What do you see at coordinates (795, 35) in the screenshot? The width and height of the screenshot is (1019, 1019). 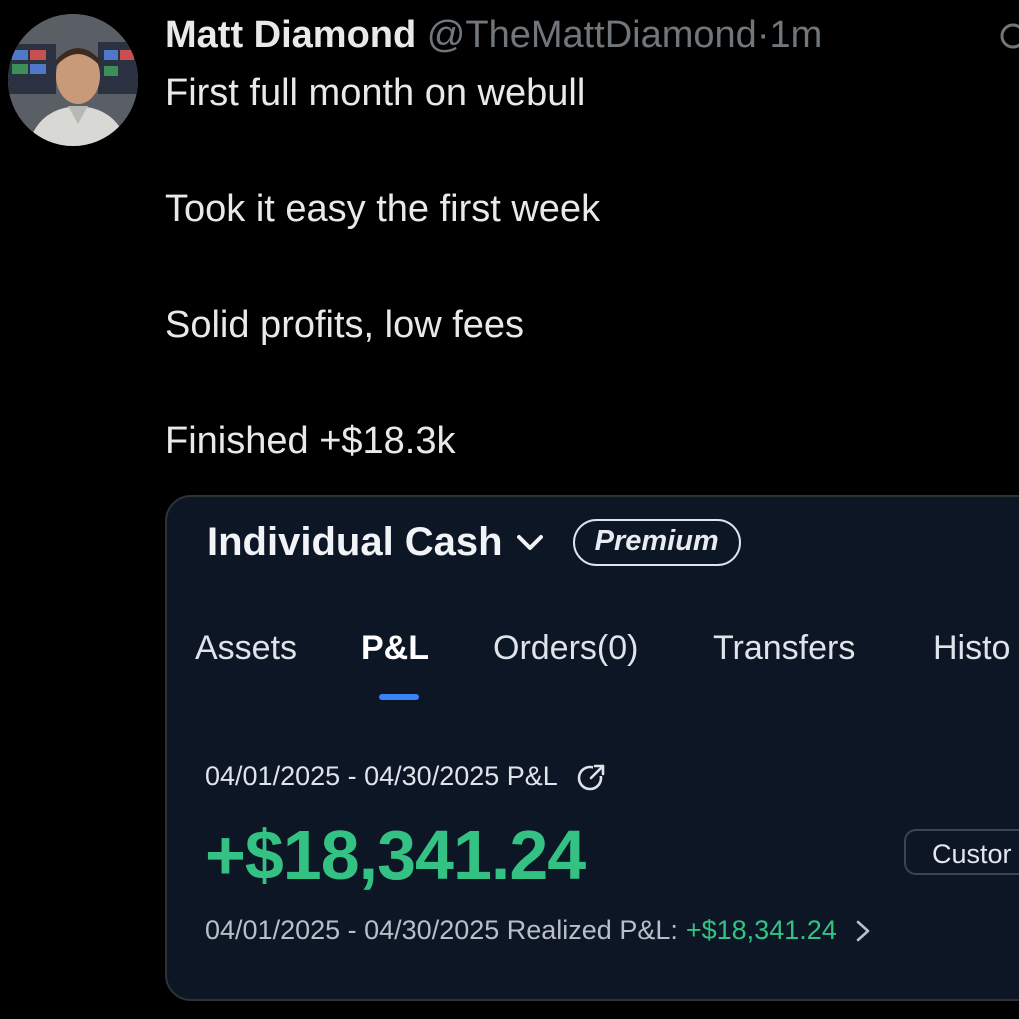 I see `timestamp: 1m` at bounding box center [795, 35].